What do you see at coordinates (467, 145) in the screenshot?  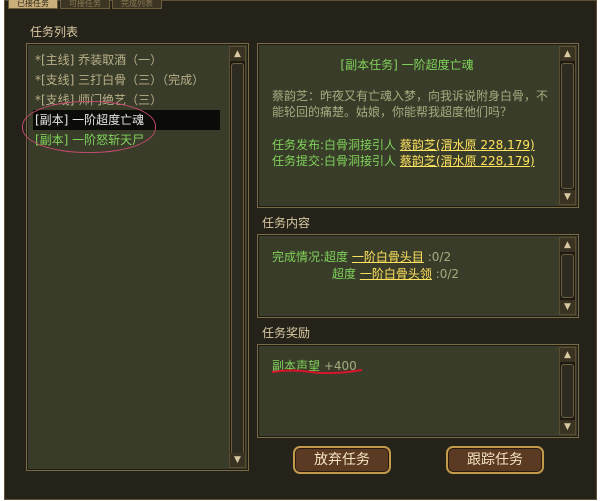 I see `issue-npc-link: 蔡韵芝(渭水原 228,179)` at bounding box center [467, 145].